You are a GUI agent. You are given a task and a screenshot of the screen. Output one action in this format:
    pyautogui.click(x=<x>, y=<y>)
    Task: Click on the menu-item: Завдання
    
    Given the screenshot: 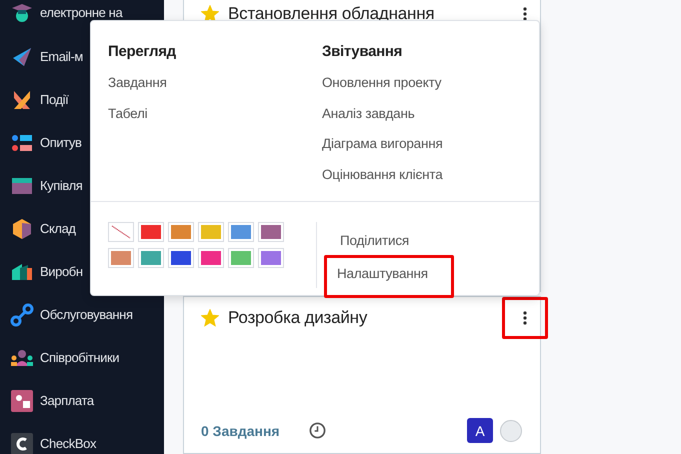 What is the action you would take?
    pyautogui.click(x=215, y=90)
    